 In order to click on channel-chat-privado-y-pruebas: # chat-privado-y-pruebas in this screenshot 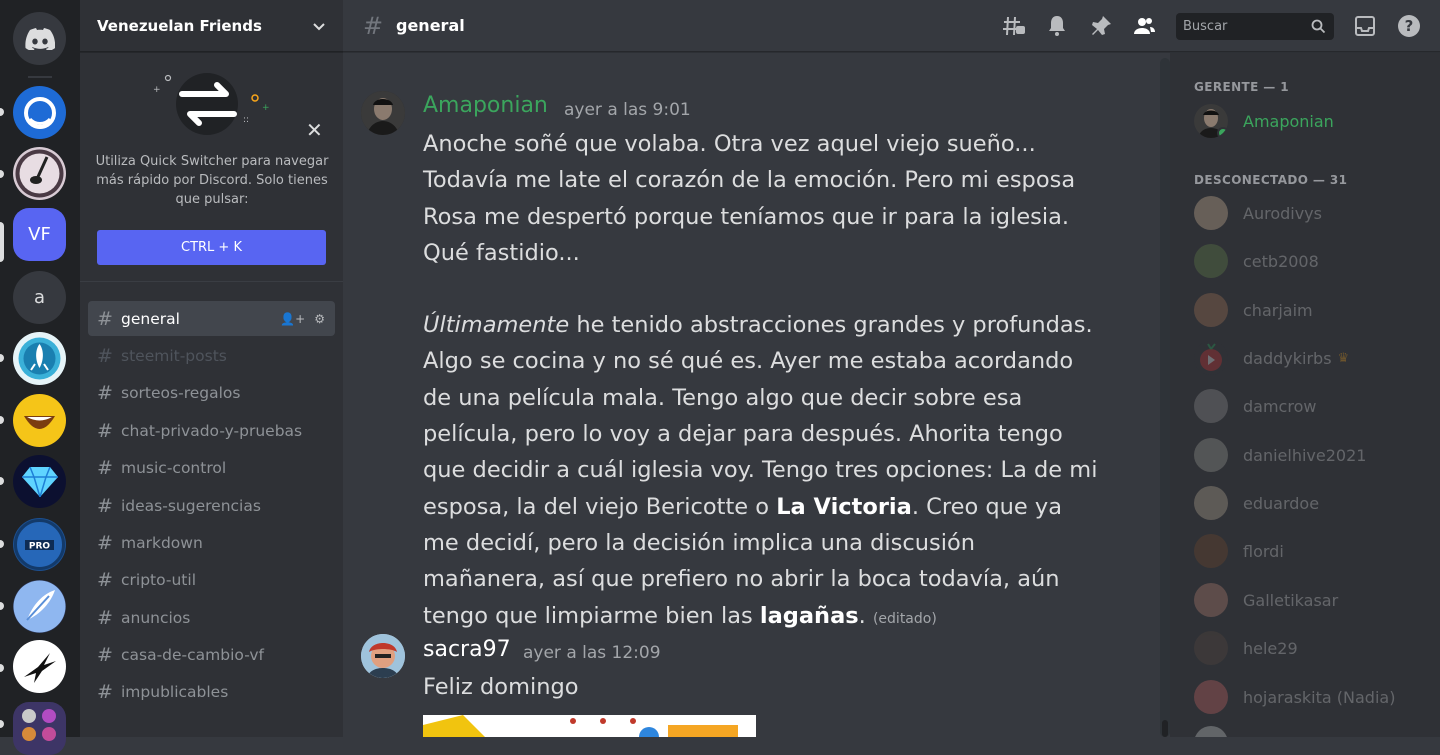, I will do `click(211, 430)`.